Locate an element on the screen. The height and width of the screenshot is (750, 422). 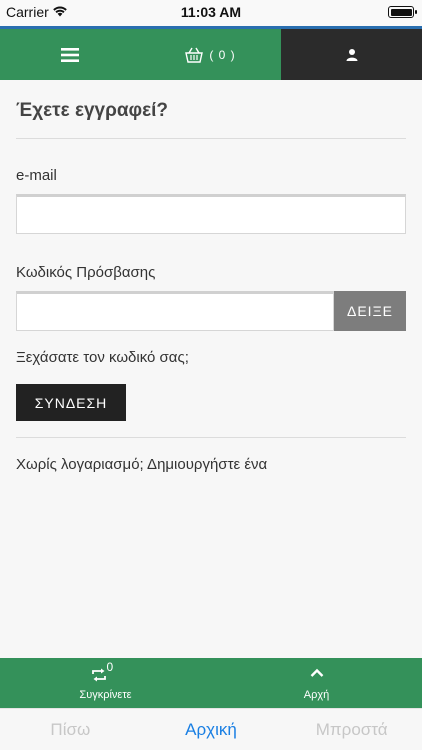
top-nav: ( 0 ) is located at coordinates (211, 53).